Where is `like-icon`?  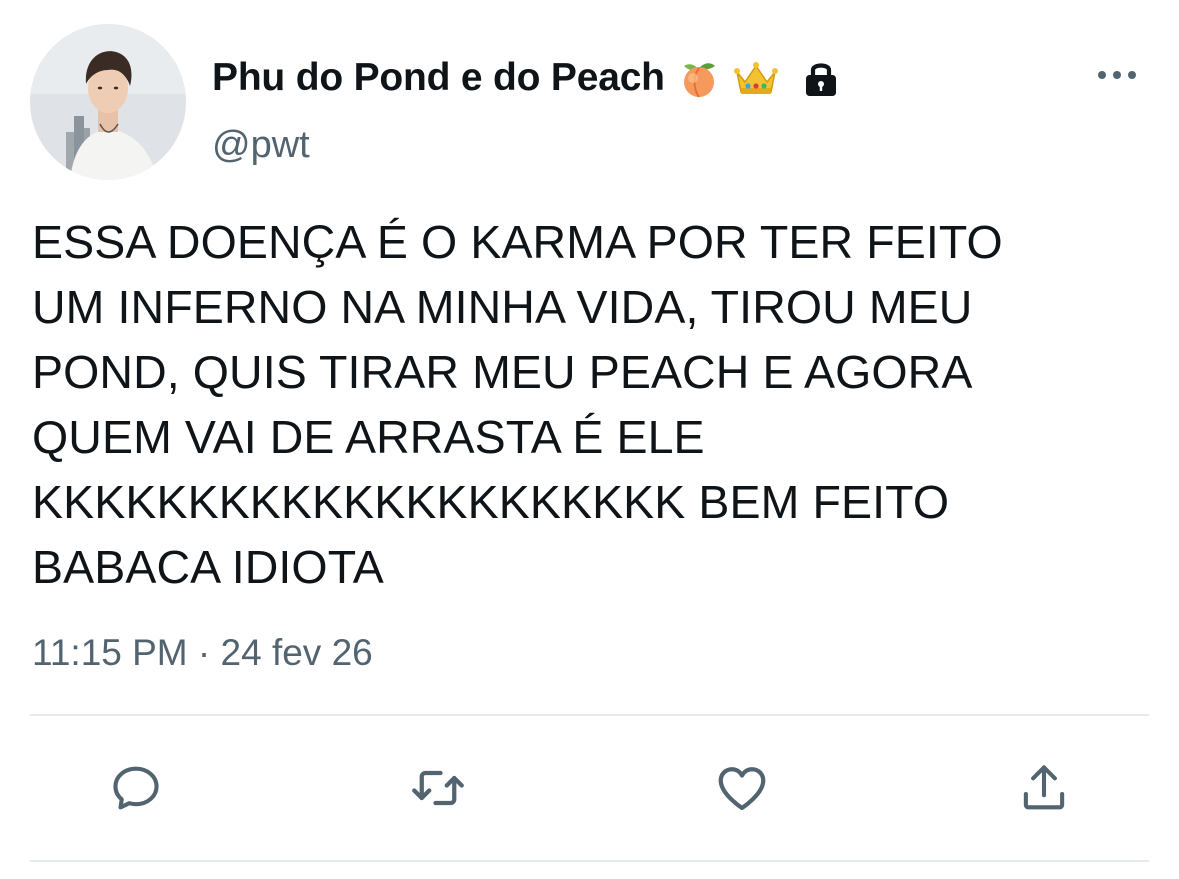 like-icon is located at coordinates (742, 789).